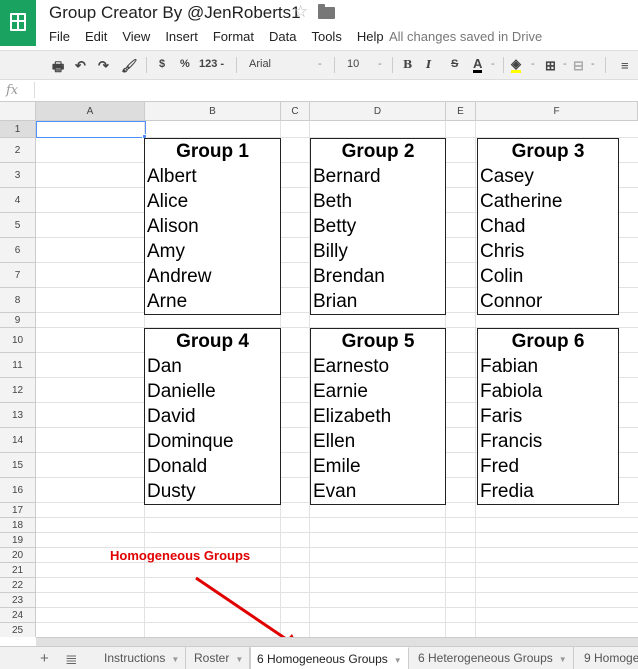  Describe the element at coordinates (136, 36) in the screenshot. I see `menu-view: View` at that location.